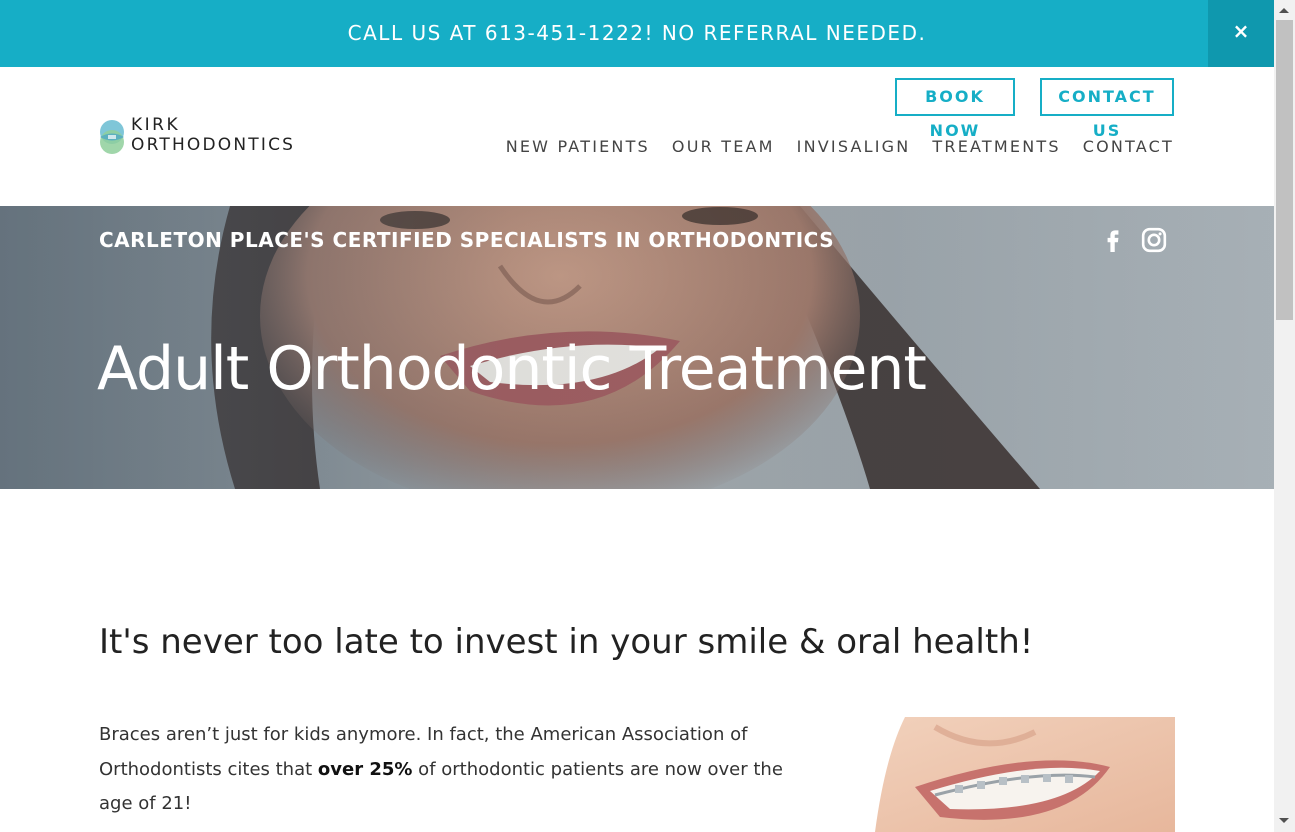 The image size is (1295, 832). What do you see at coordinates (1154, 240) in the screenshot?
I see `instagram-icon` at bounding box center [1154, 240].